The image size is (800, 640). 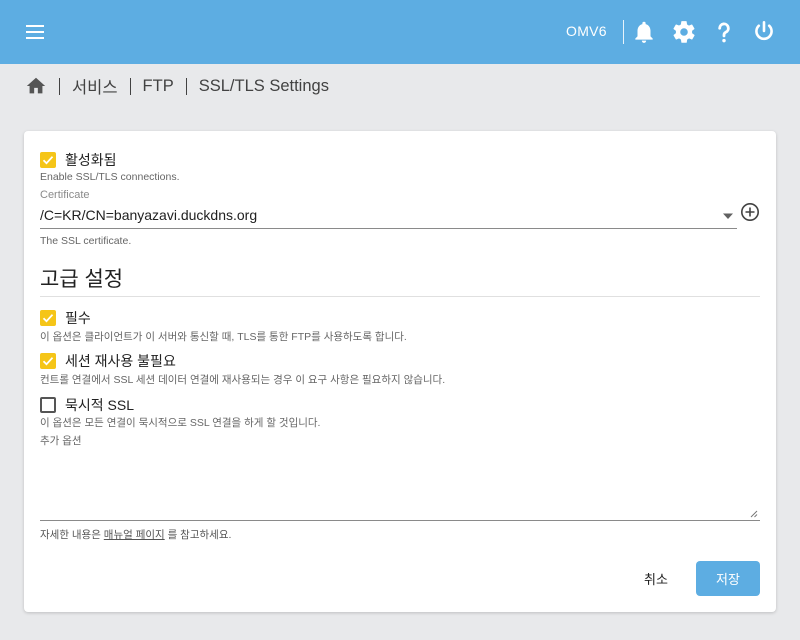 What do you see at coordinates (586, 31) in the screenshot?
I see `hostname-label: OMV6` at bounding box center [586, 31].